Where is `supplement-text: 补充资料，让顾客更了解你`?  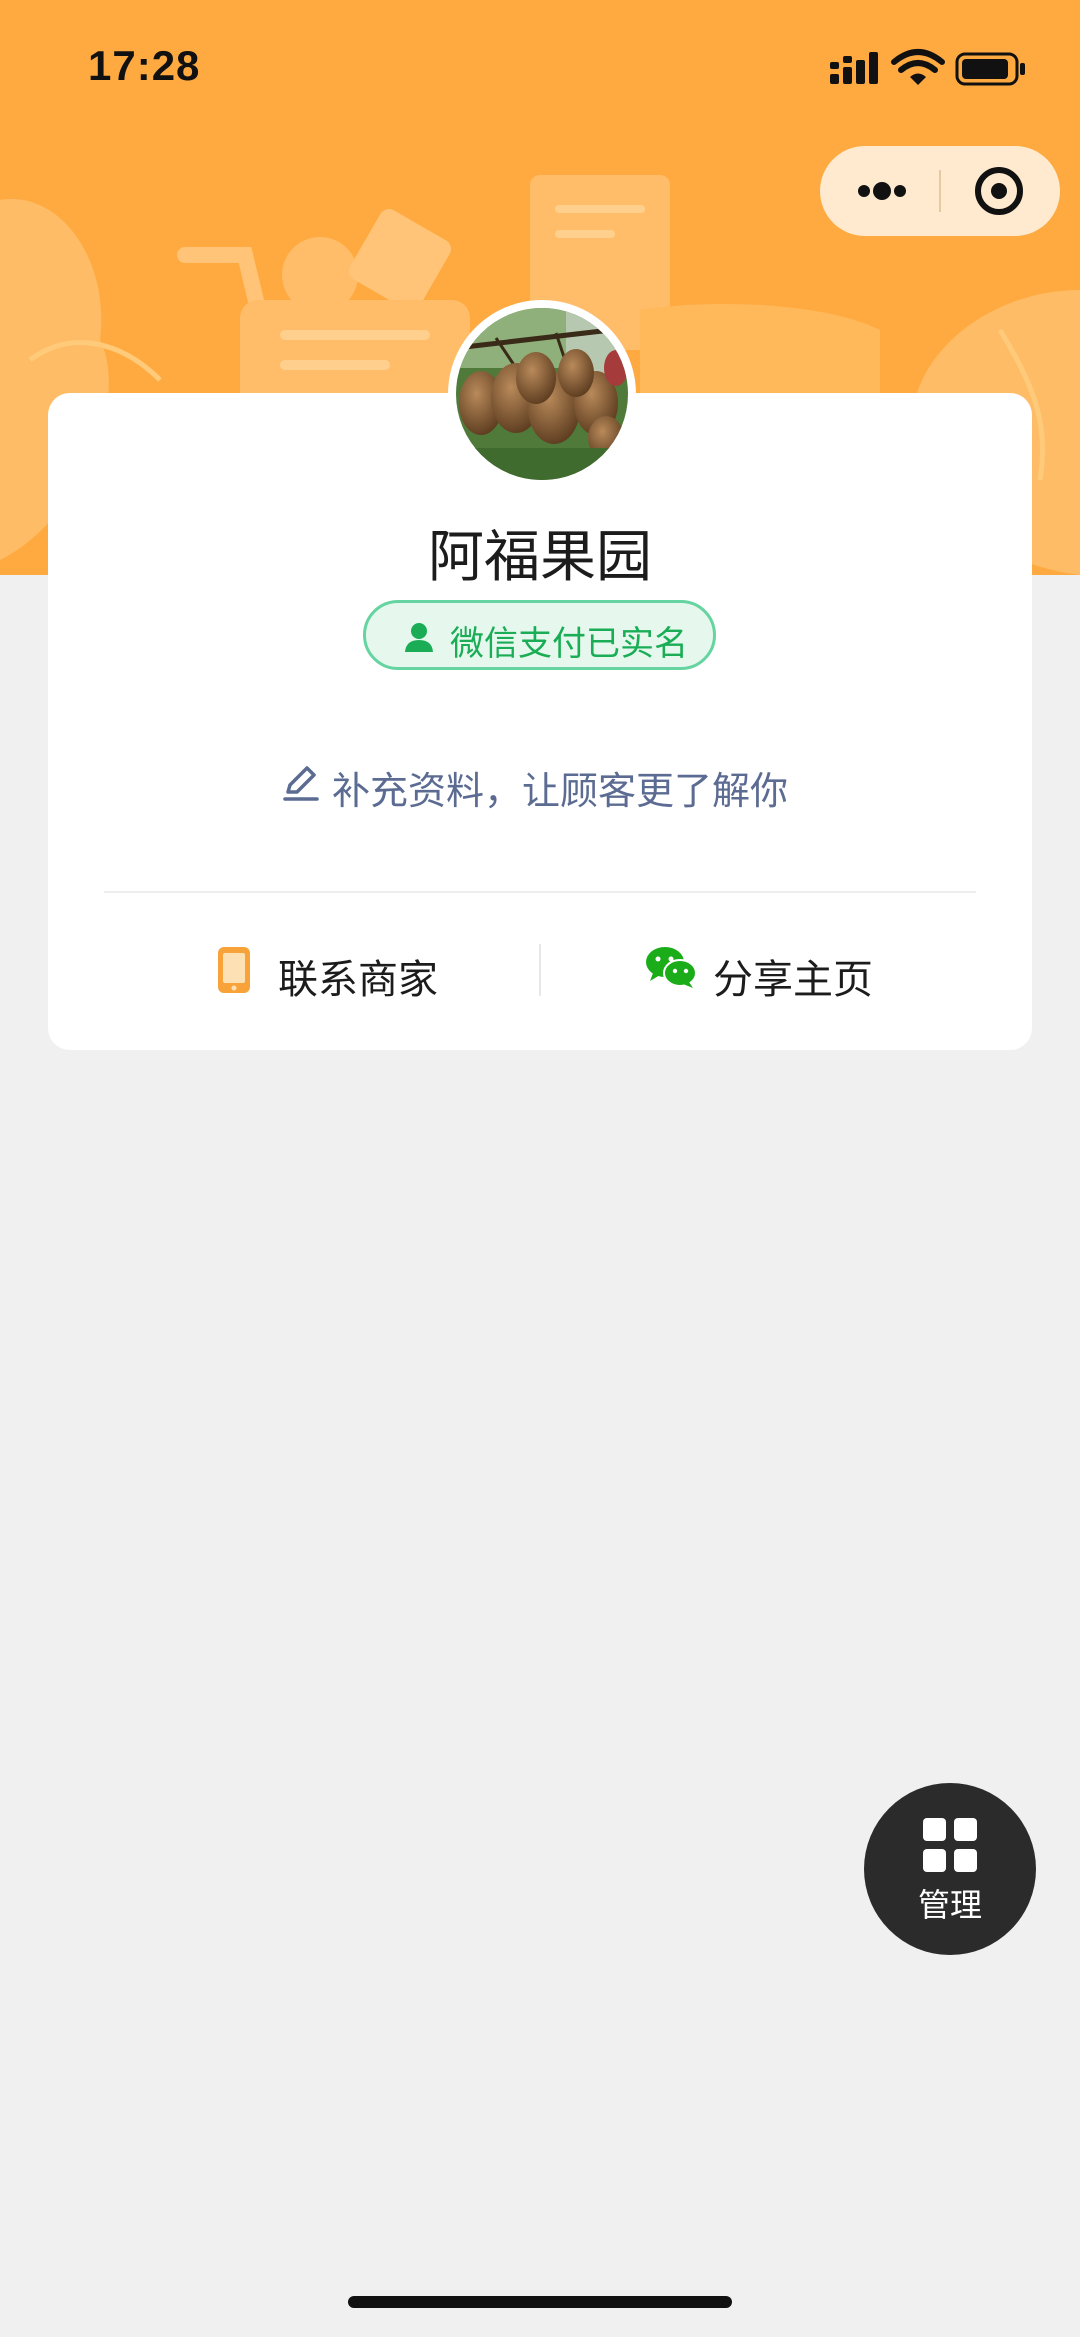 supplement-text: 补充资料，让顾客更了解你 is located at coordinates (560, 791).